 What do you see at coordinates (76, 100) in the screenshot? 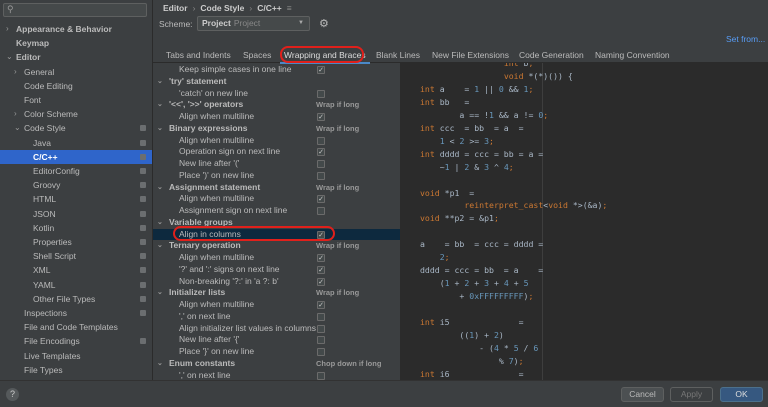
I see `sidebar-item: Font` at bounding box center [76, 100].